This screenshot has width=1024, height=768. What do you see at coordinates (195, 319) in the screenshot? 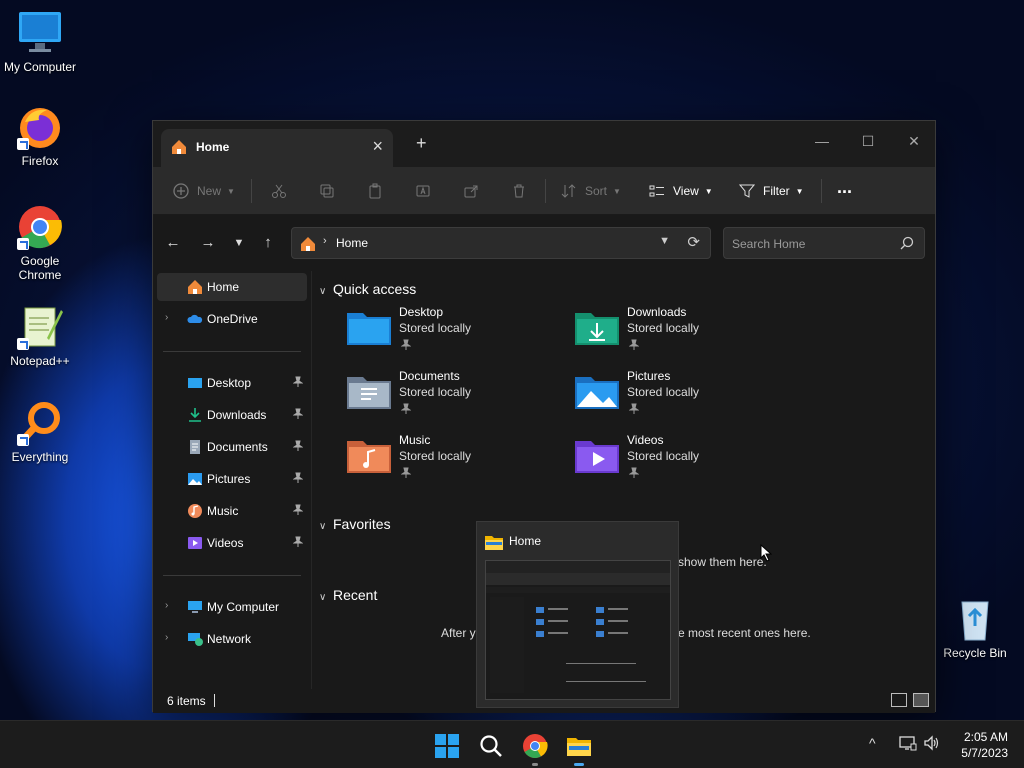
I see `onedrive-icon` at bounding box center [195, 319].